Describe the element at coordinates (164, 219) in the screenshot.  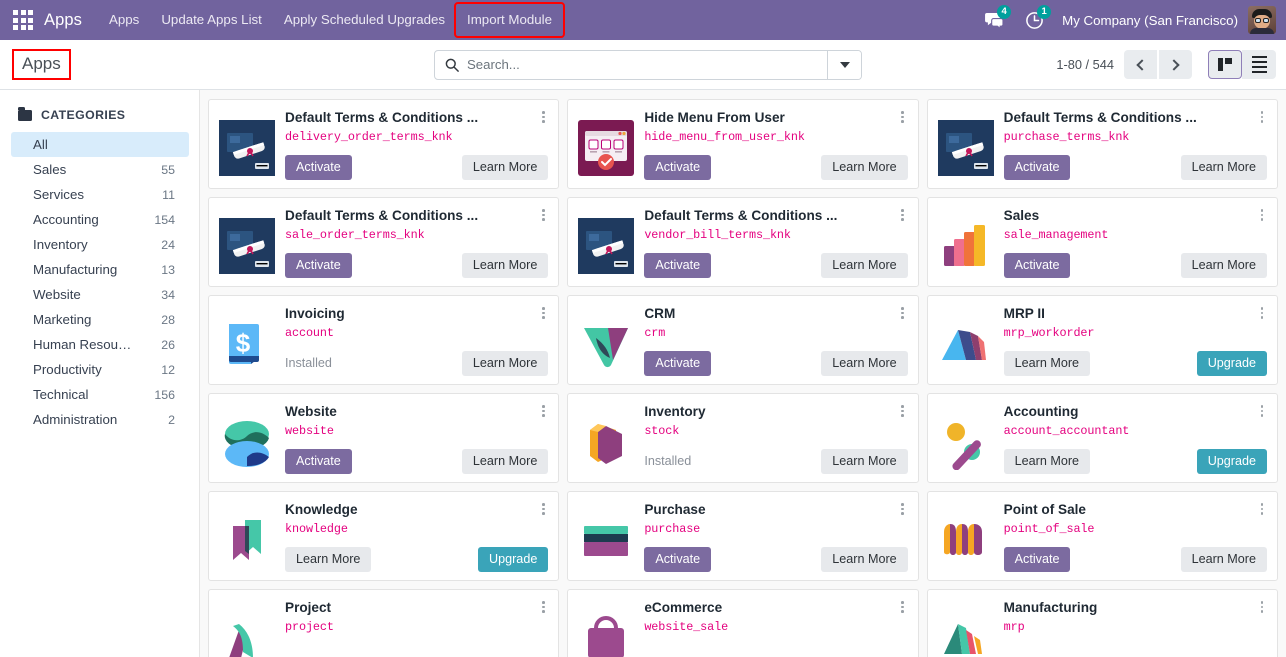
I see `sidebar-item-count: 154` at that location.